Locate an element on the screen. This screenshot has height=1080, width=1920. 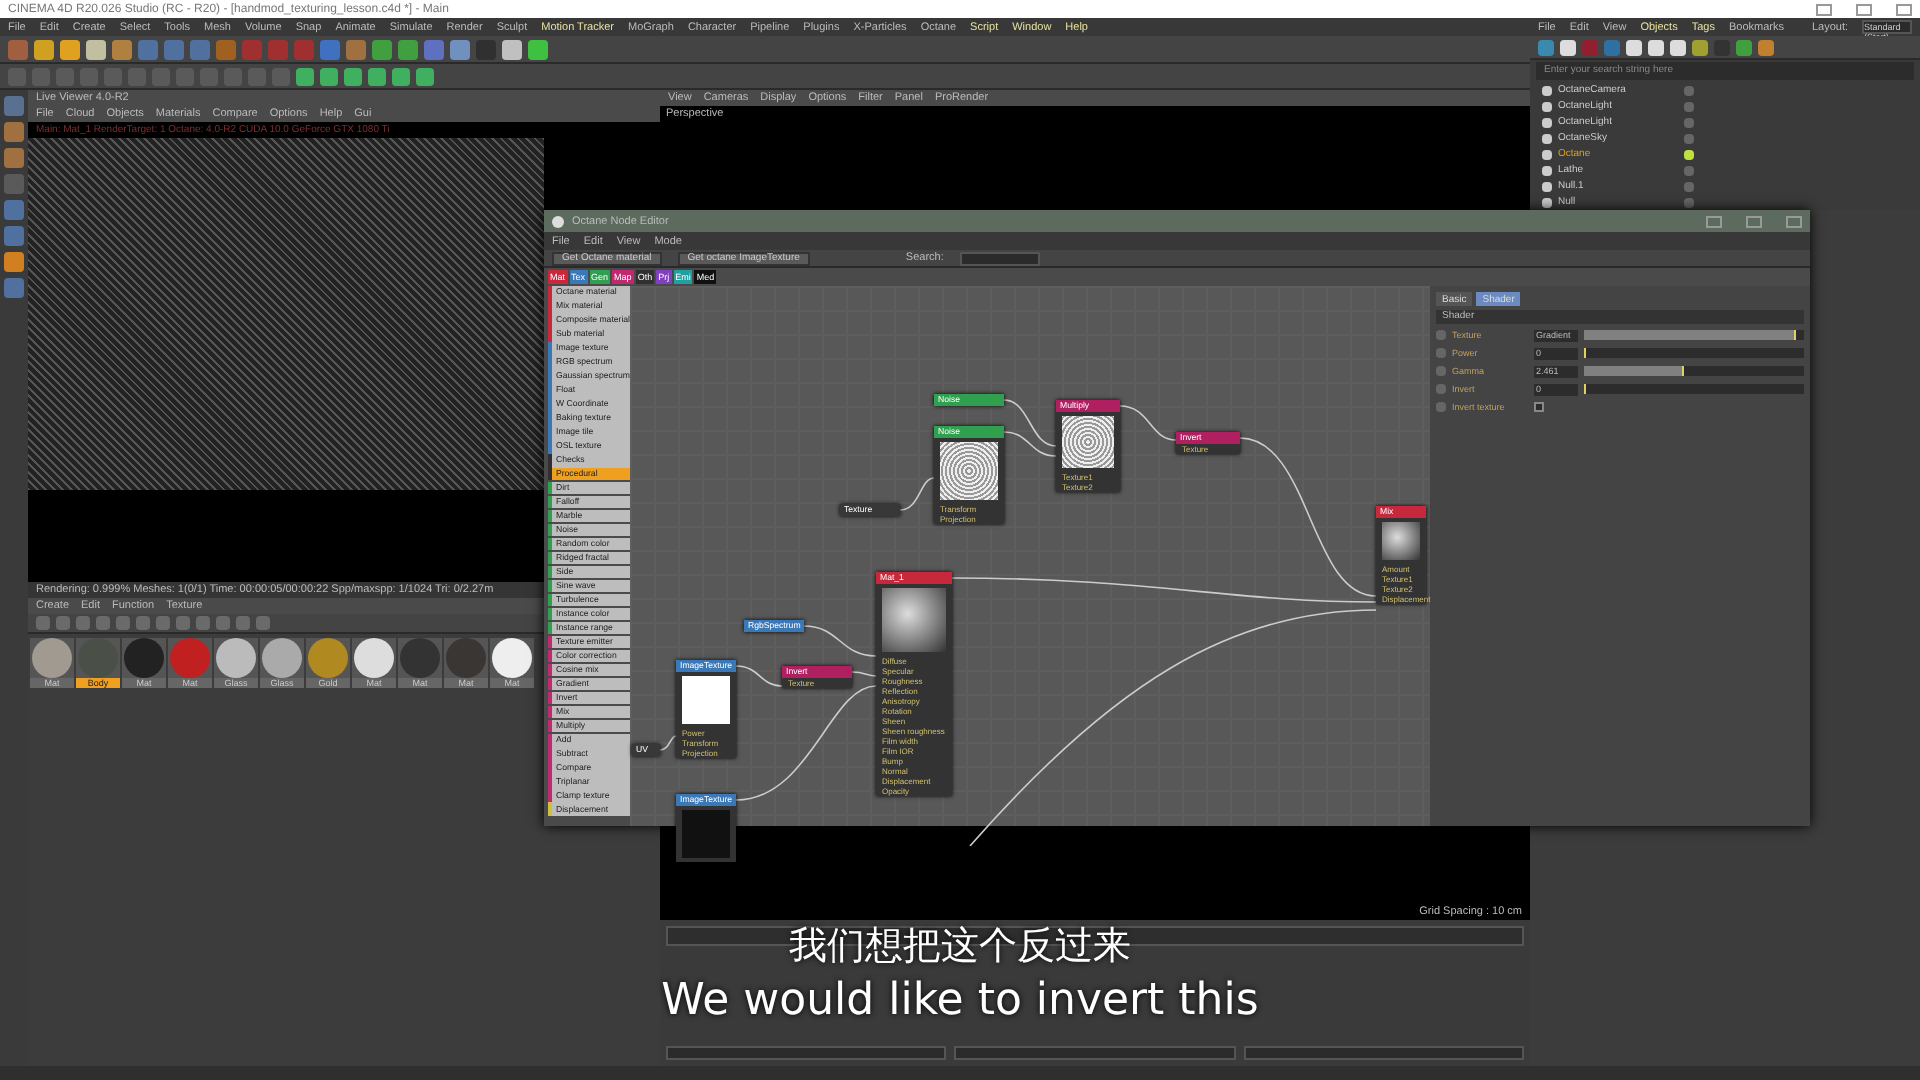
subtitle: 我们想把这个反过来 is located at coordinates (960, 947).